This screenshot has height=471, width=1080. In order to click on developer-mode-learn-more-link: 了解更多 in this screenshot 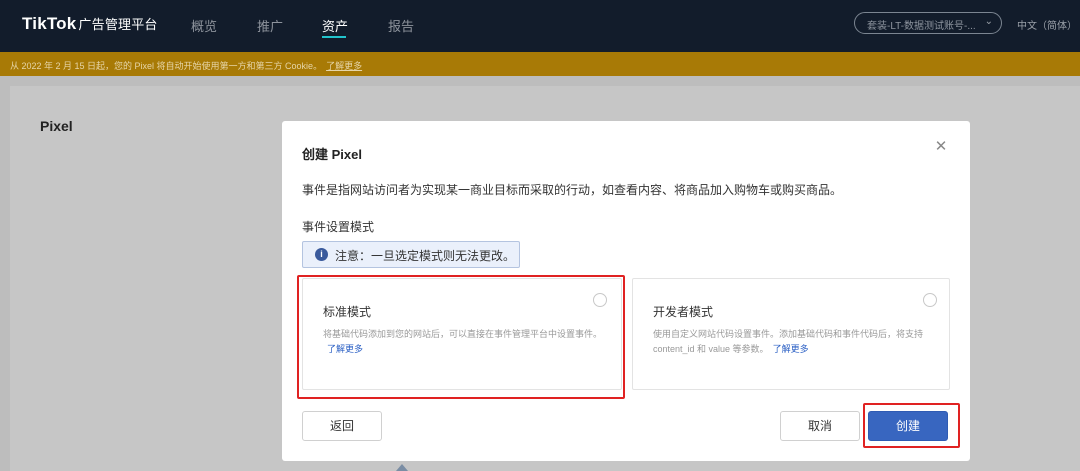, I will do `click(791, 349)`.